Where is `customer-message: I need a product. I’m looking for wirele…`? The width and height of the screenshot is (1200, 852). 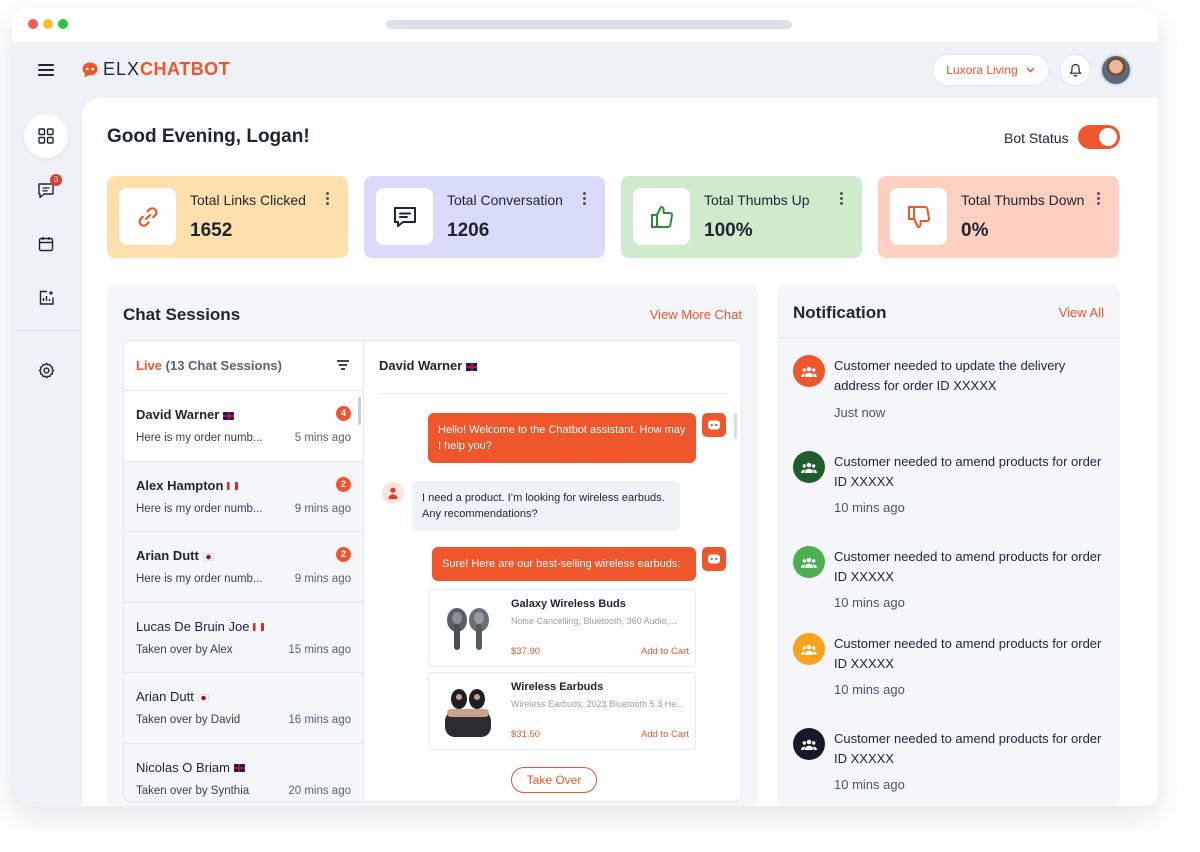 customer-message: I need a product. I’m looking for wirele… is located at coordinates (546, 506).